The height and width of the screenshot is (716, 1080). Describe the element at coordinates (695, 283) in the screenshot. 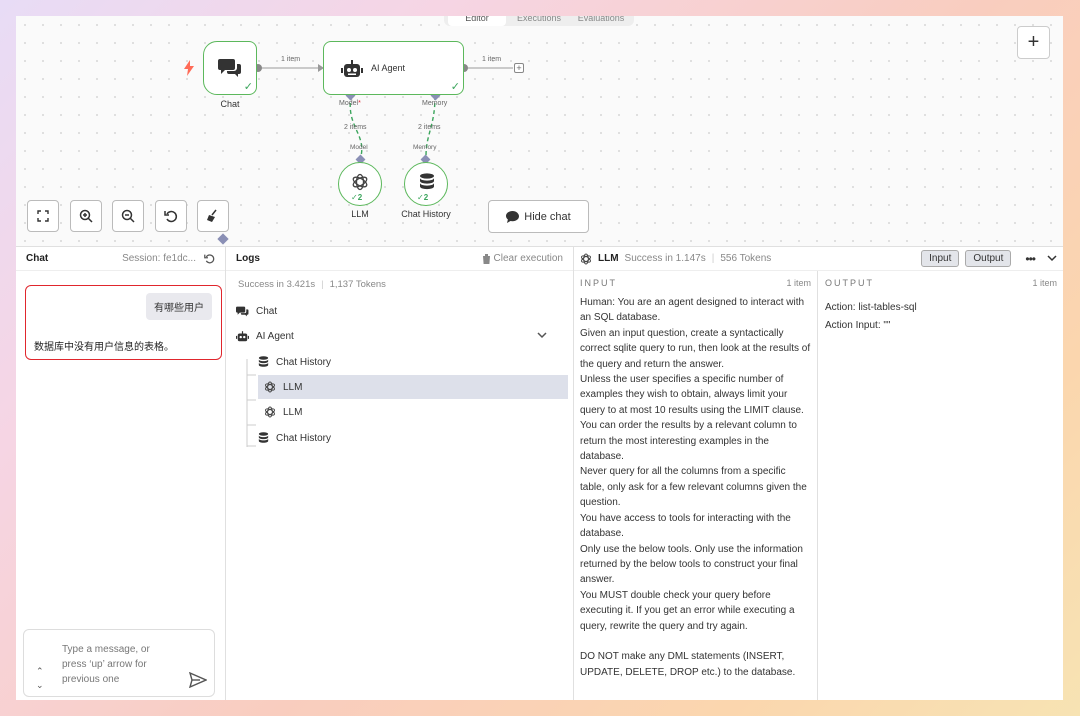

I see `input-section-header: INPUT 1 item` at that location.